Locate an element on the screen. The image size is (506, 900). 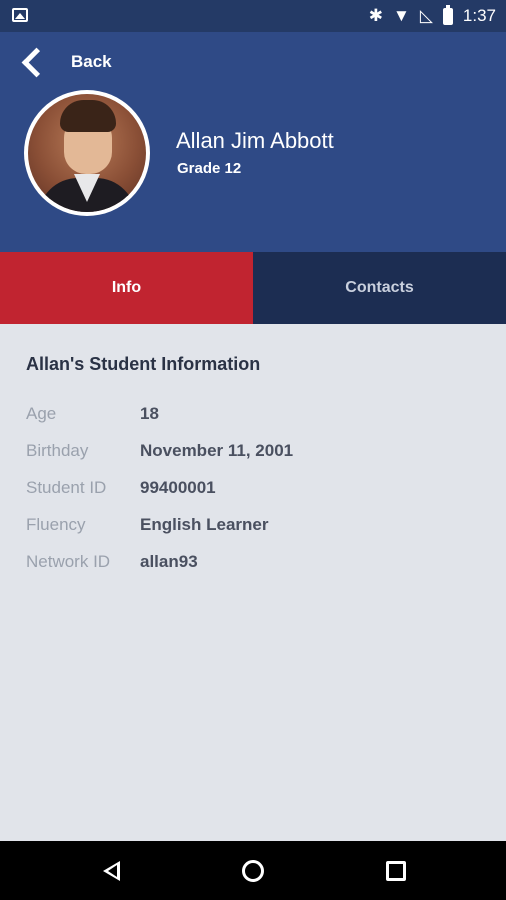
status-icons: ✱ ▼ ◺ 1:37 is located at coordinates (432, 16).